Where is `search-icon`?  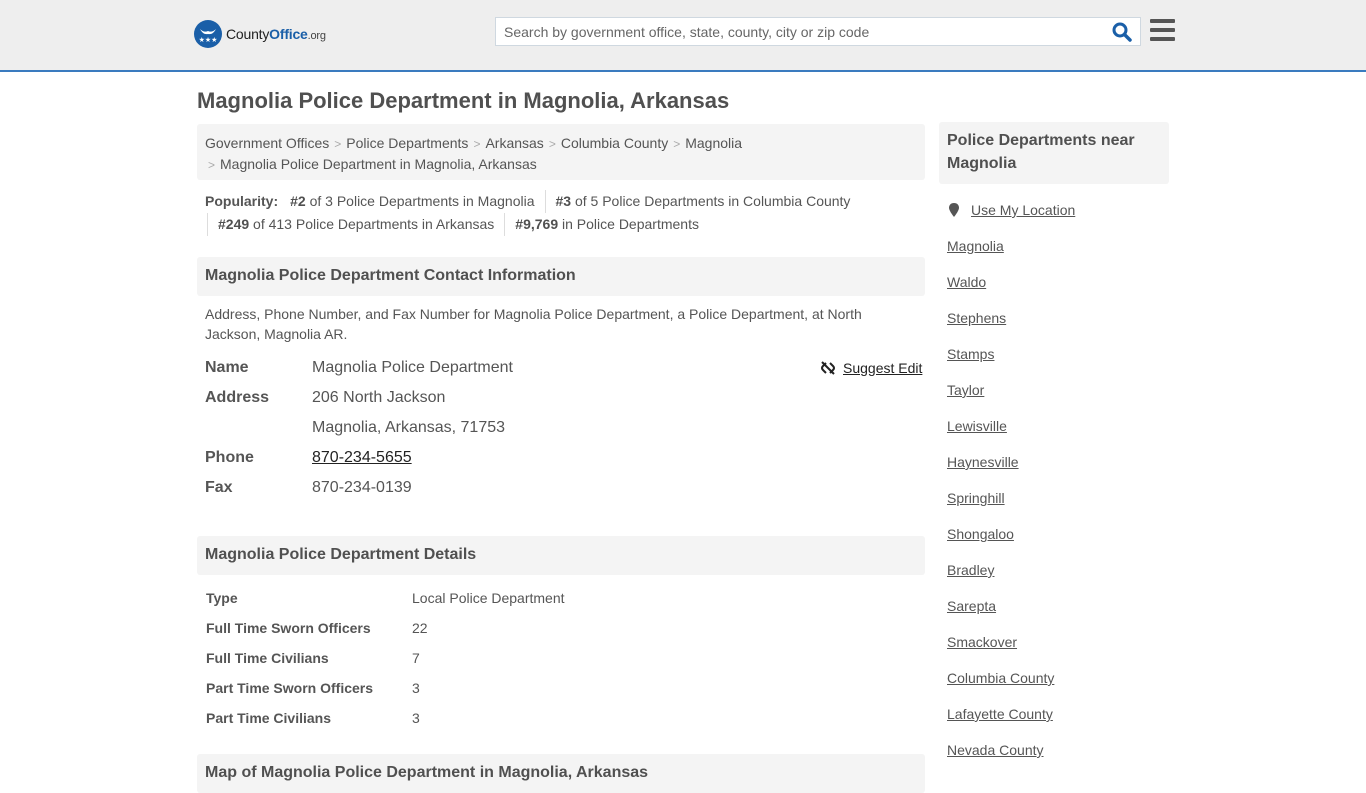 search-icon is located at coordinates (1122, 32).